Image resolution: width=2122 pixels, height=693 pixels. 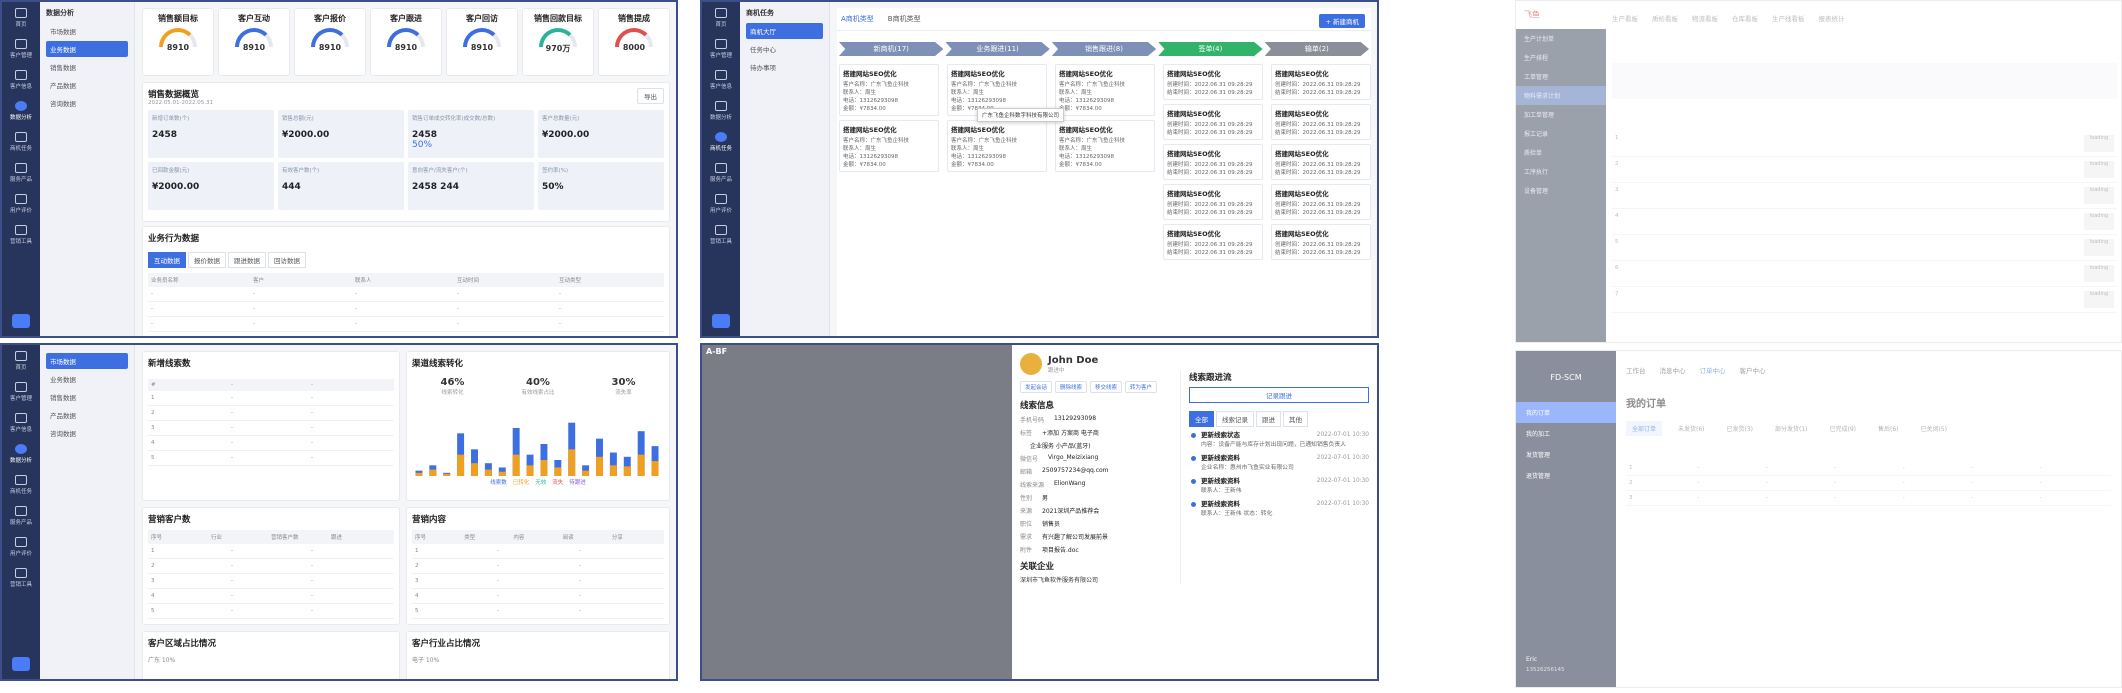 What do you see at coordinates (1788, 18) in the screenshot?
I see `top-tab: 生产线看板` at bounding box center [1788, 18].